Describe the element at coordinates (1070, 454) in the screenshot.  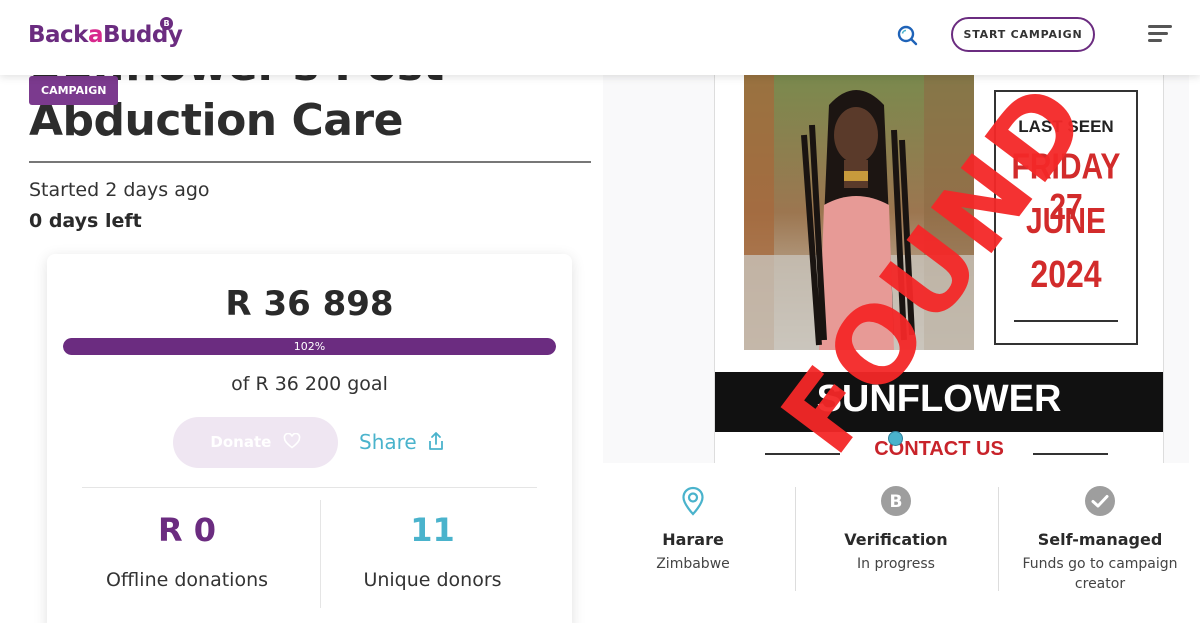
I see `contact-arrow-right` at that location.